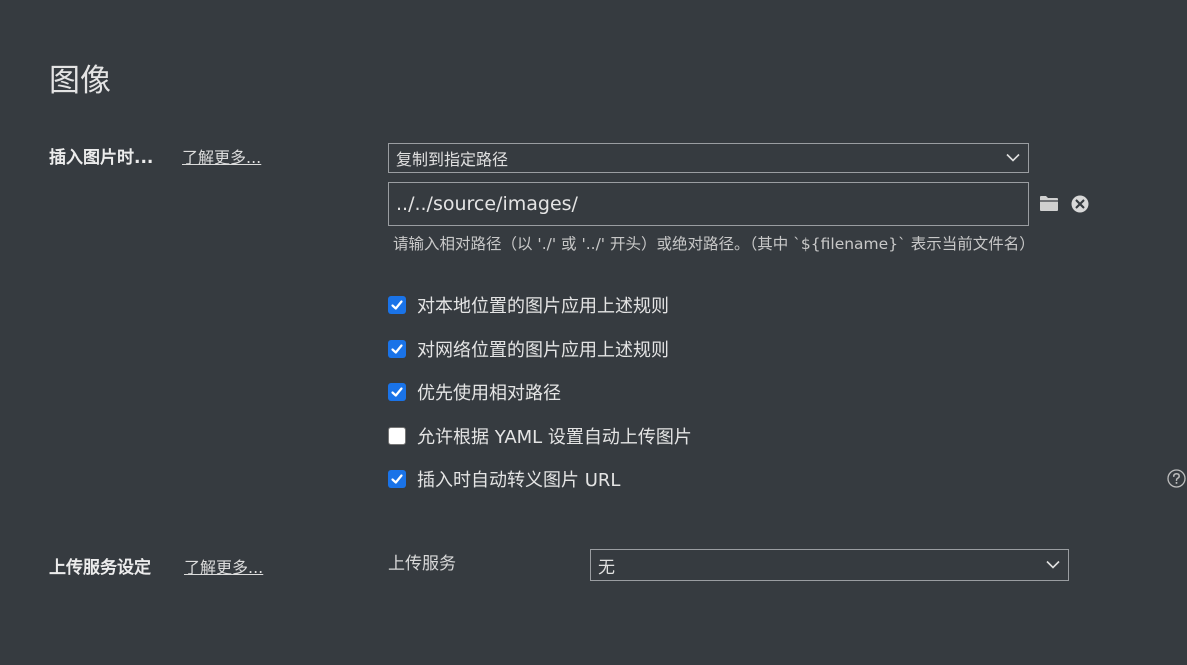 The image size is (1187, 665). Describe the element at coordinates (487, 204) in the screenshot. I see `image-path-value: ../../source/images/` at that location.